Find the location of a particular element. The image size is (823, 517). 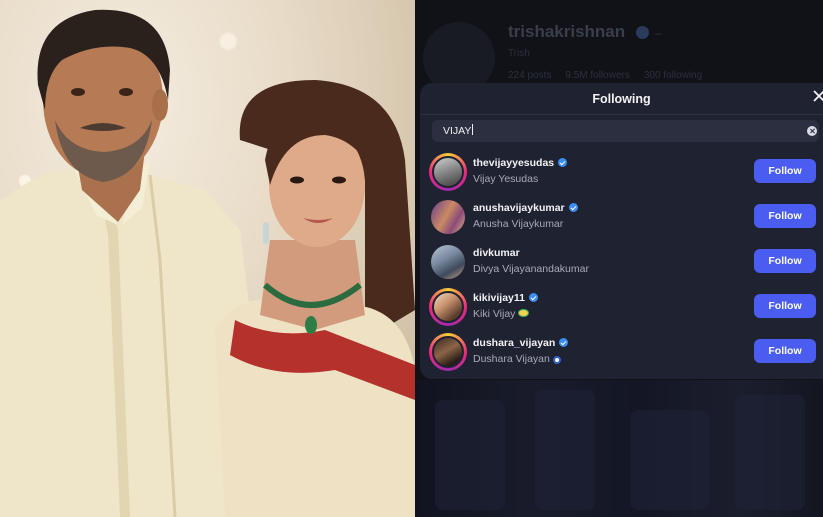

search-value: VIJAY is located at coordinates (458, 130).